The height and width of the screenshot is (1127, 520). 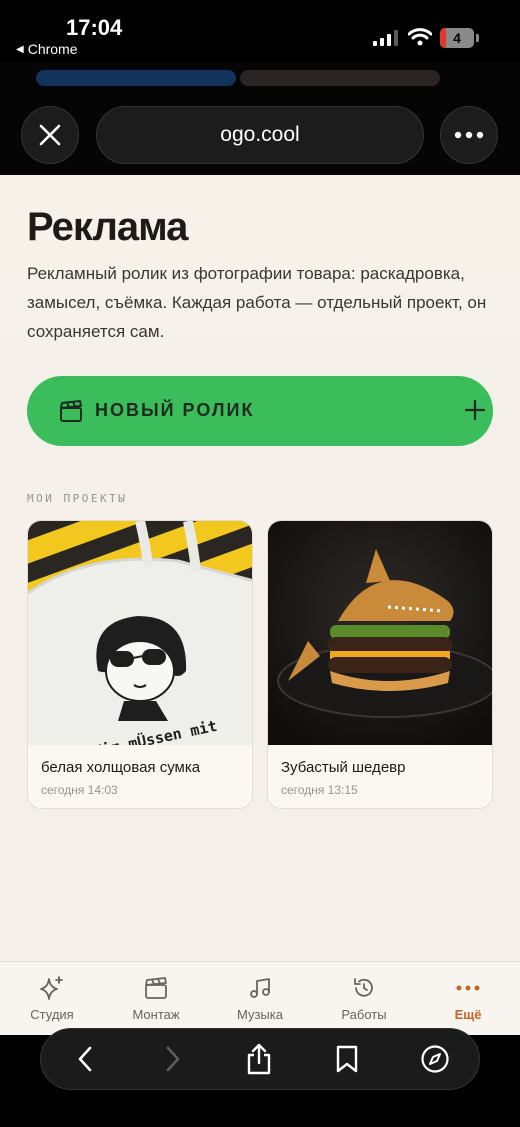 I want to click on project-card: Зубастый шедевр сегодня 13:15, so click(x=380, y=664).